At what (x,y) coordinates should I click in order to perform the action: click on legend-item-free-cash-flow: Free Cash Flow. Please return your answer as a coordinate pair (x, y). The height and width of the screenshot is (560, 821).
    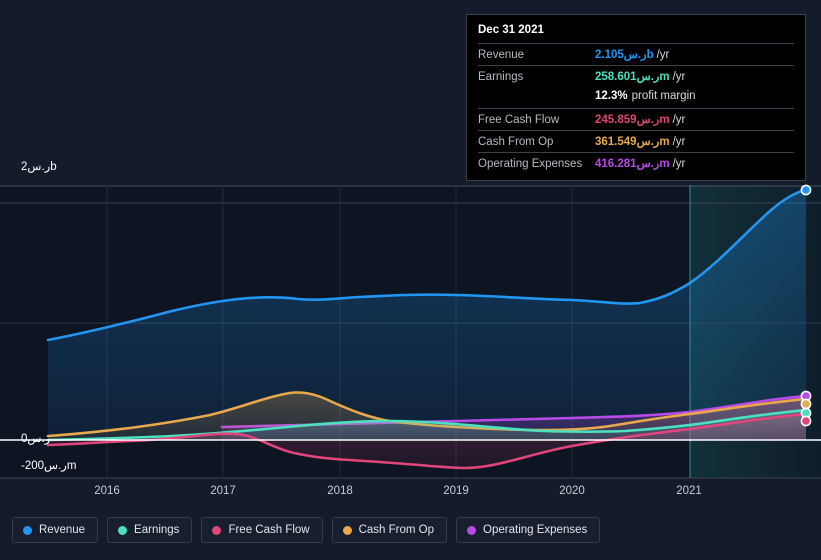
    Looking at the image, I should click on (262, 530).